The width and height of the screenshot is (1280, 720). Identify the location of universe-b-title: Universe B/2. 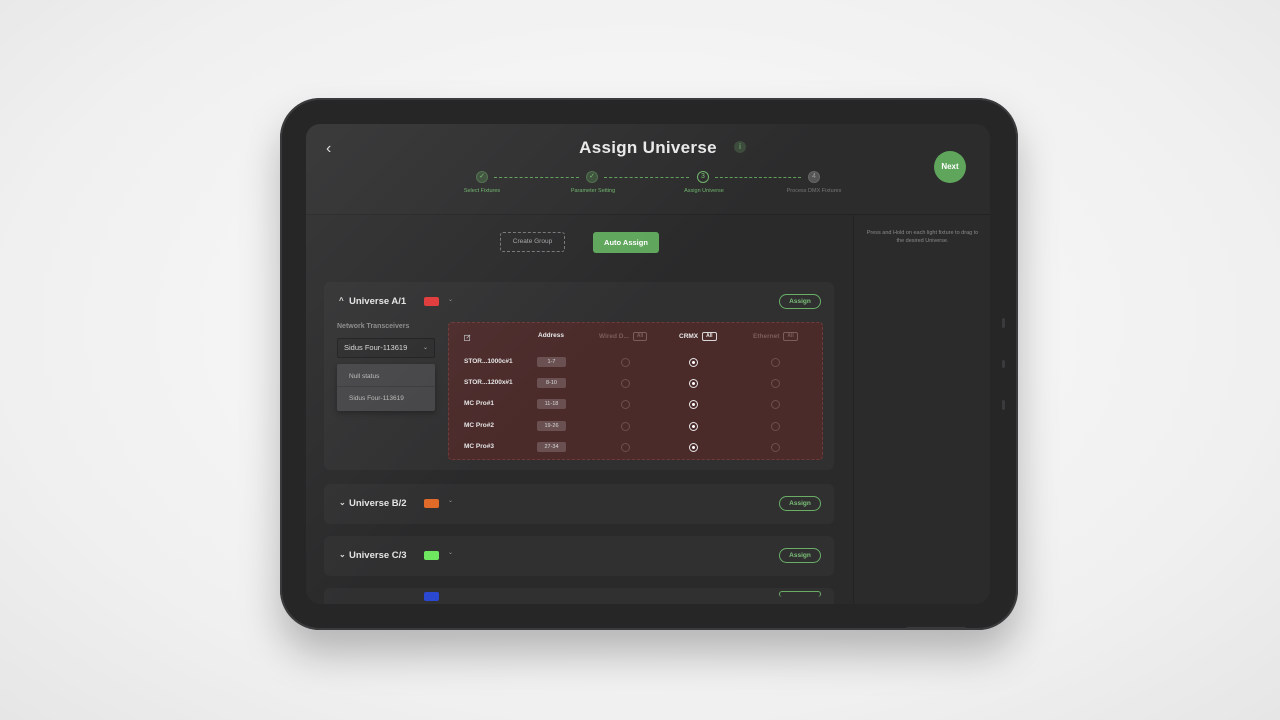
(378, 503).